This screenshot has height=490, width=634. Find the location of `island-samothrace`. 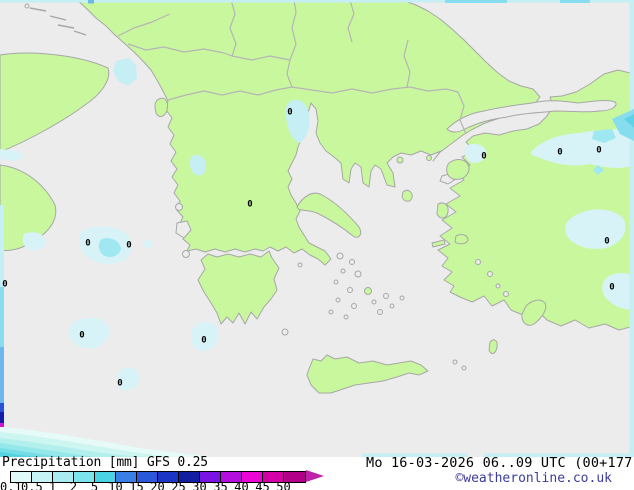

island-samothrace is located at coordinates (429, 158).